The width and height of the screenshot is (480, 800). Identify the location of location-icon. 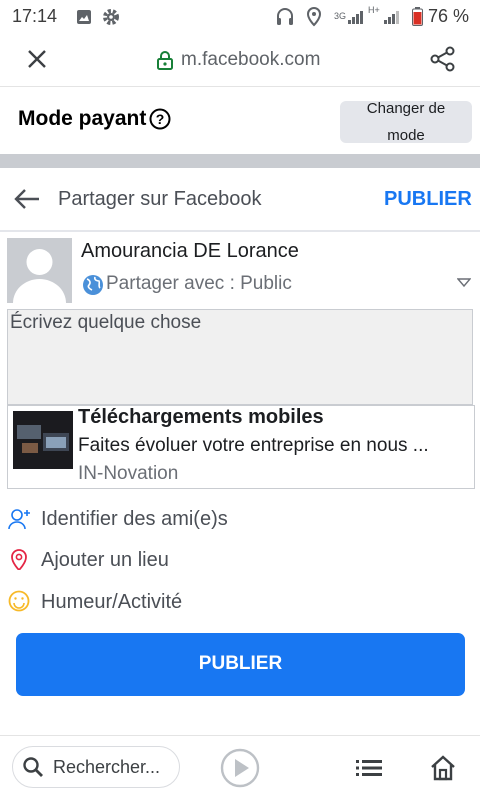
(314, 17).